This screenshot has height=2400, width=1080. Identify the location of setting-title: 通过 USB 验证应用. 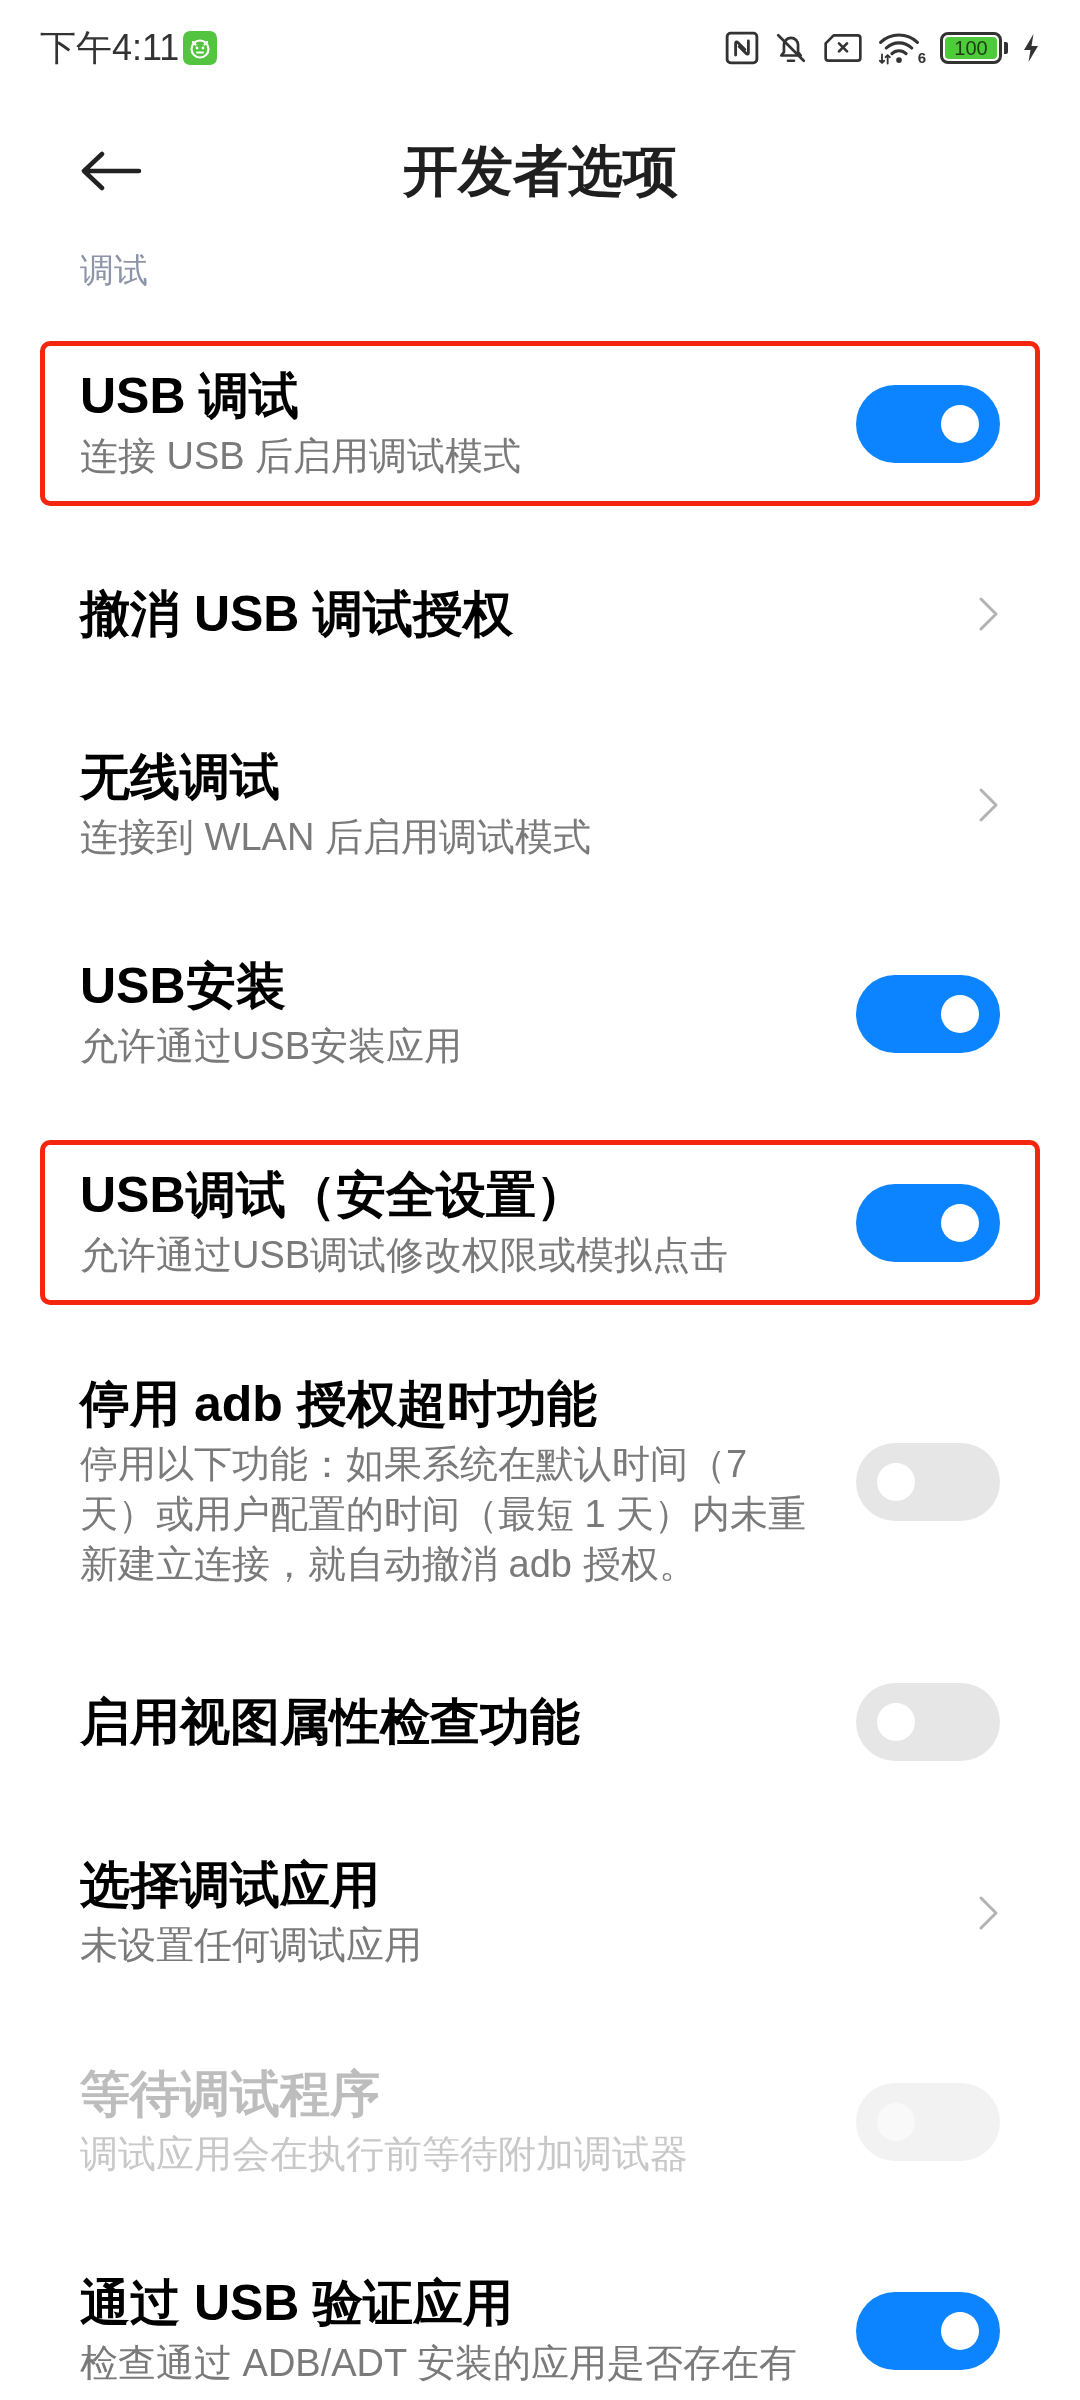
(450, 2303).